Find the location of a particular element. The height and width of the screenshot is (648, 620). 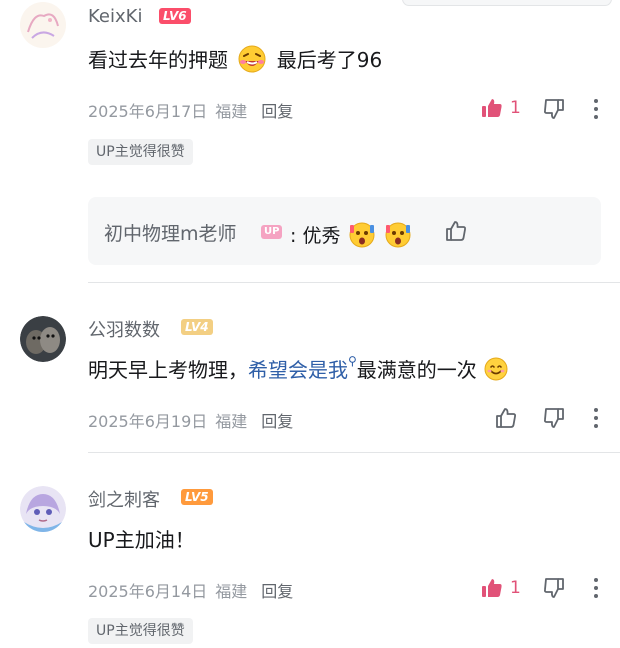

sub-reply-username: 初中物理m老师 is located at coordinates (170, 232).